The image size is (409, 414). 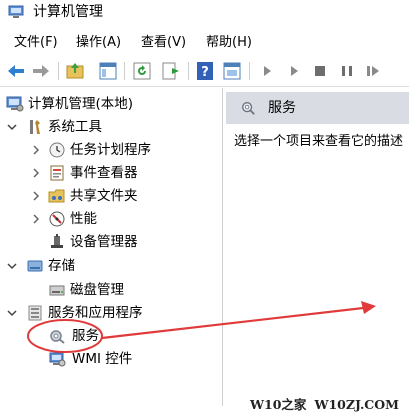 I want to click on refresh-icon, so click(x=142, y=71).